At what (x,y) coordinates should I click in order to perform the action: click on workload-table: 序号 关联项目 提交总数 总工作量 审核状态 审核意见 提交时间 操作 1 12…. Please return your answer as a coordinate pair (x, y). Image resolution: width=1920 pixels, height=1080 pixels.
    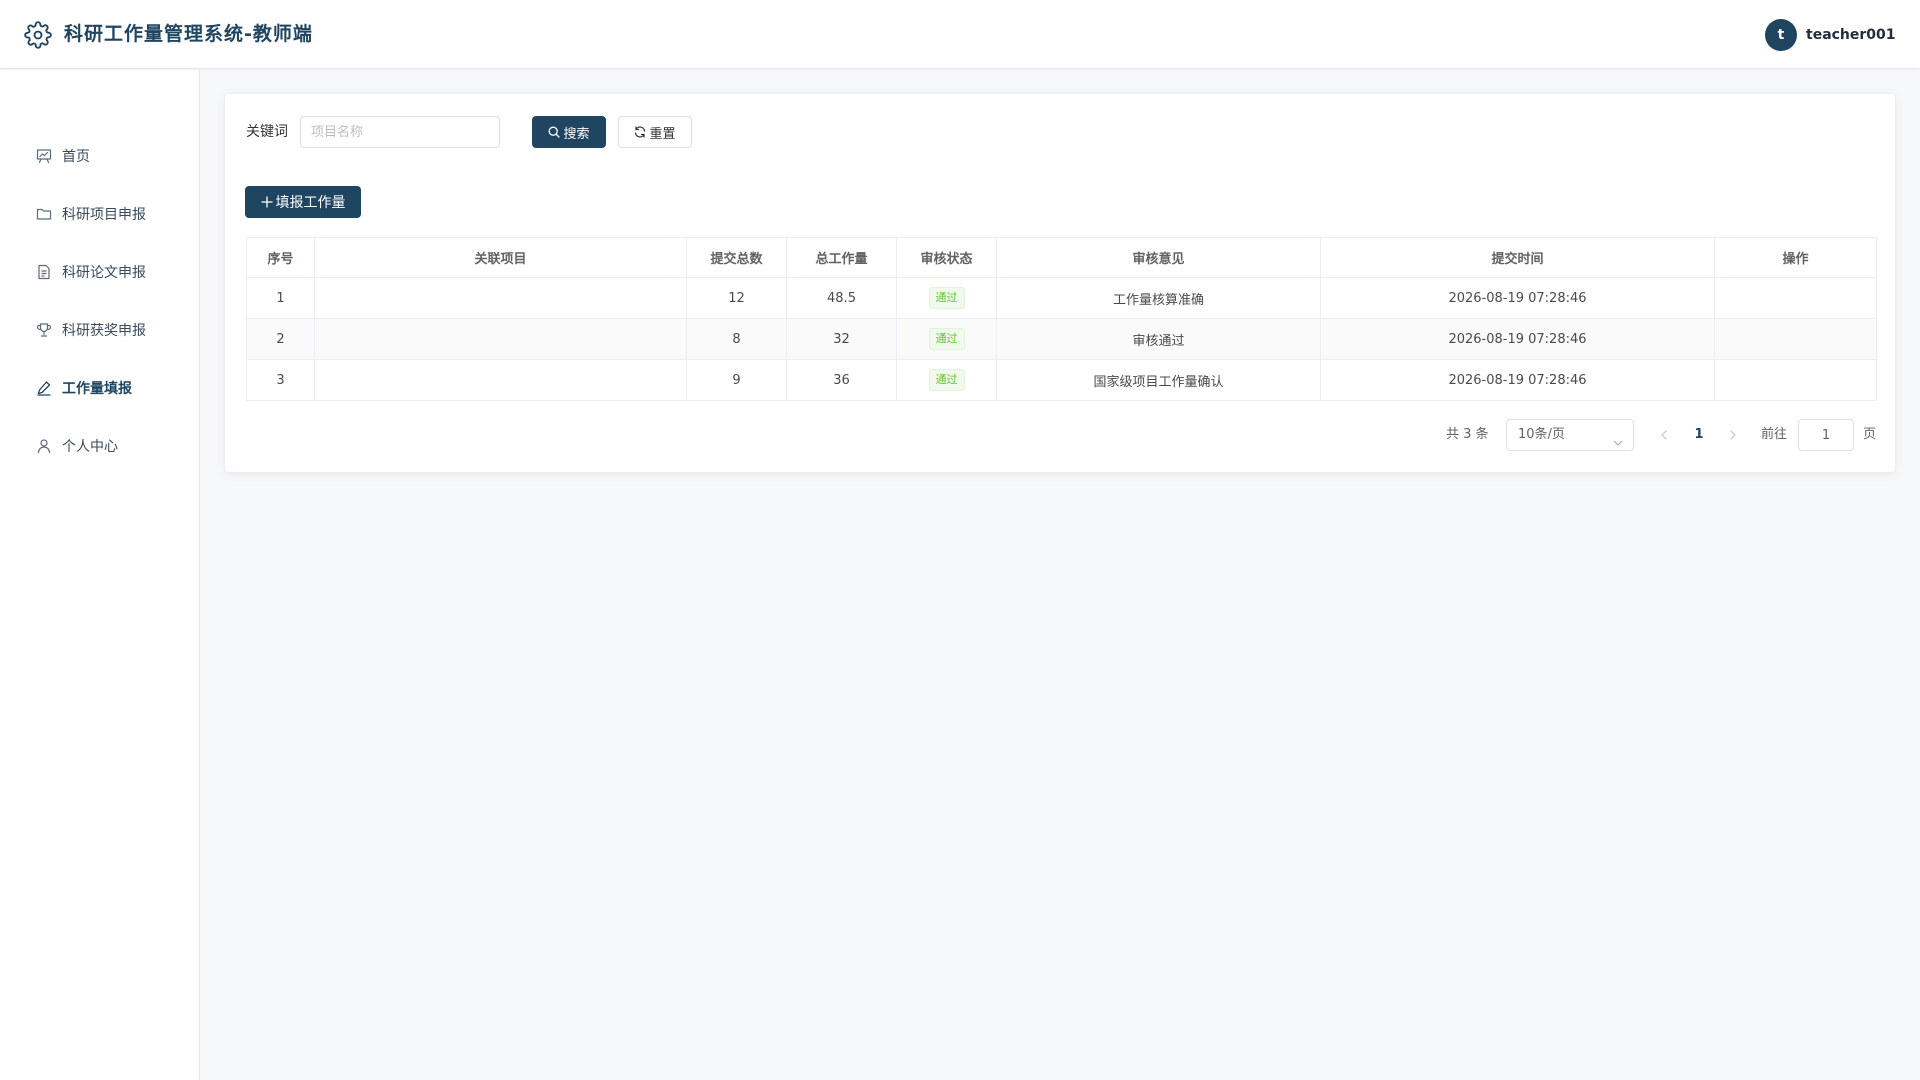
    Looking at the image, I should click on (1061, 319).